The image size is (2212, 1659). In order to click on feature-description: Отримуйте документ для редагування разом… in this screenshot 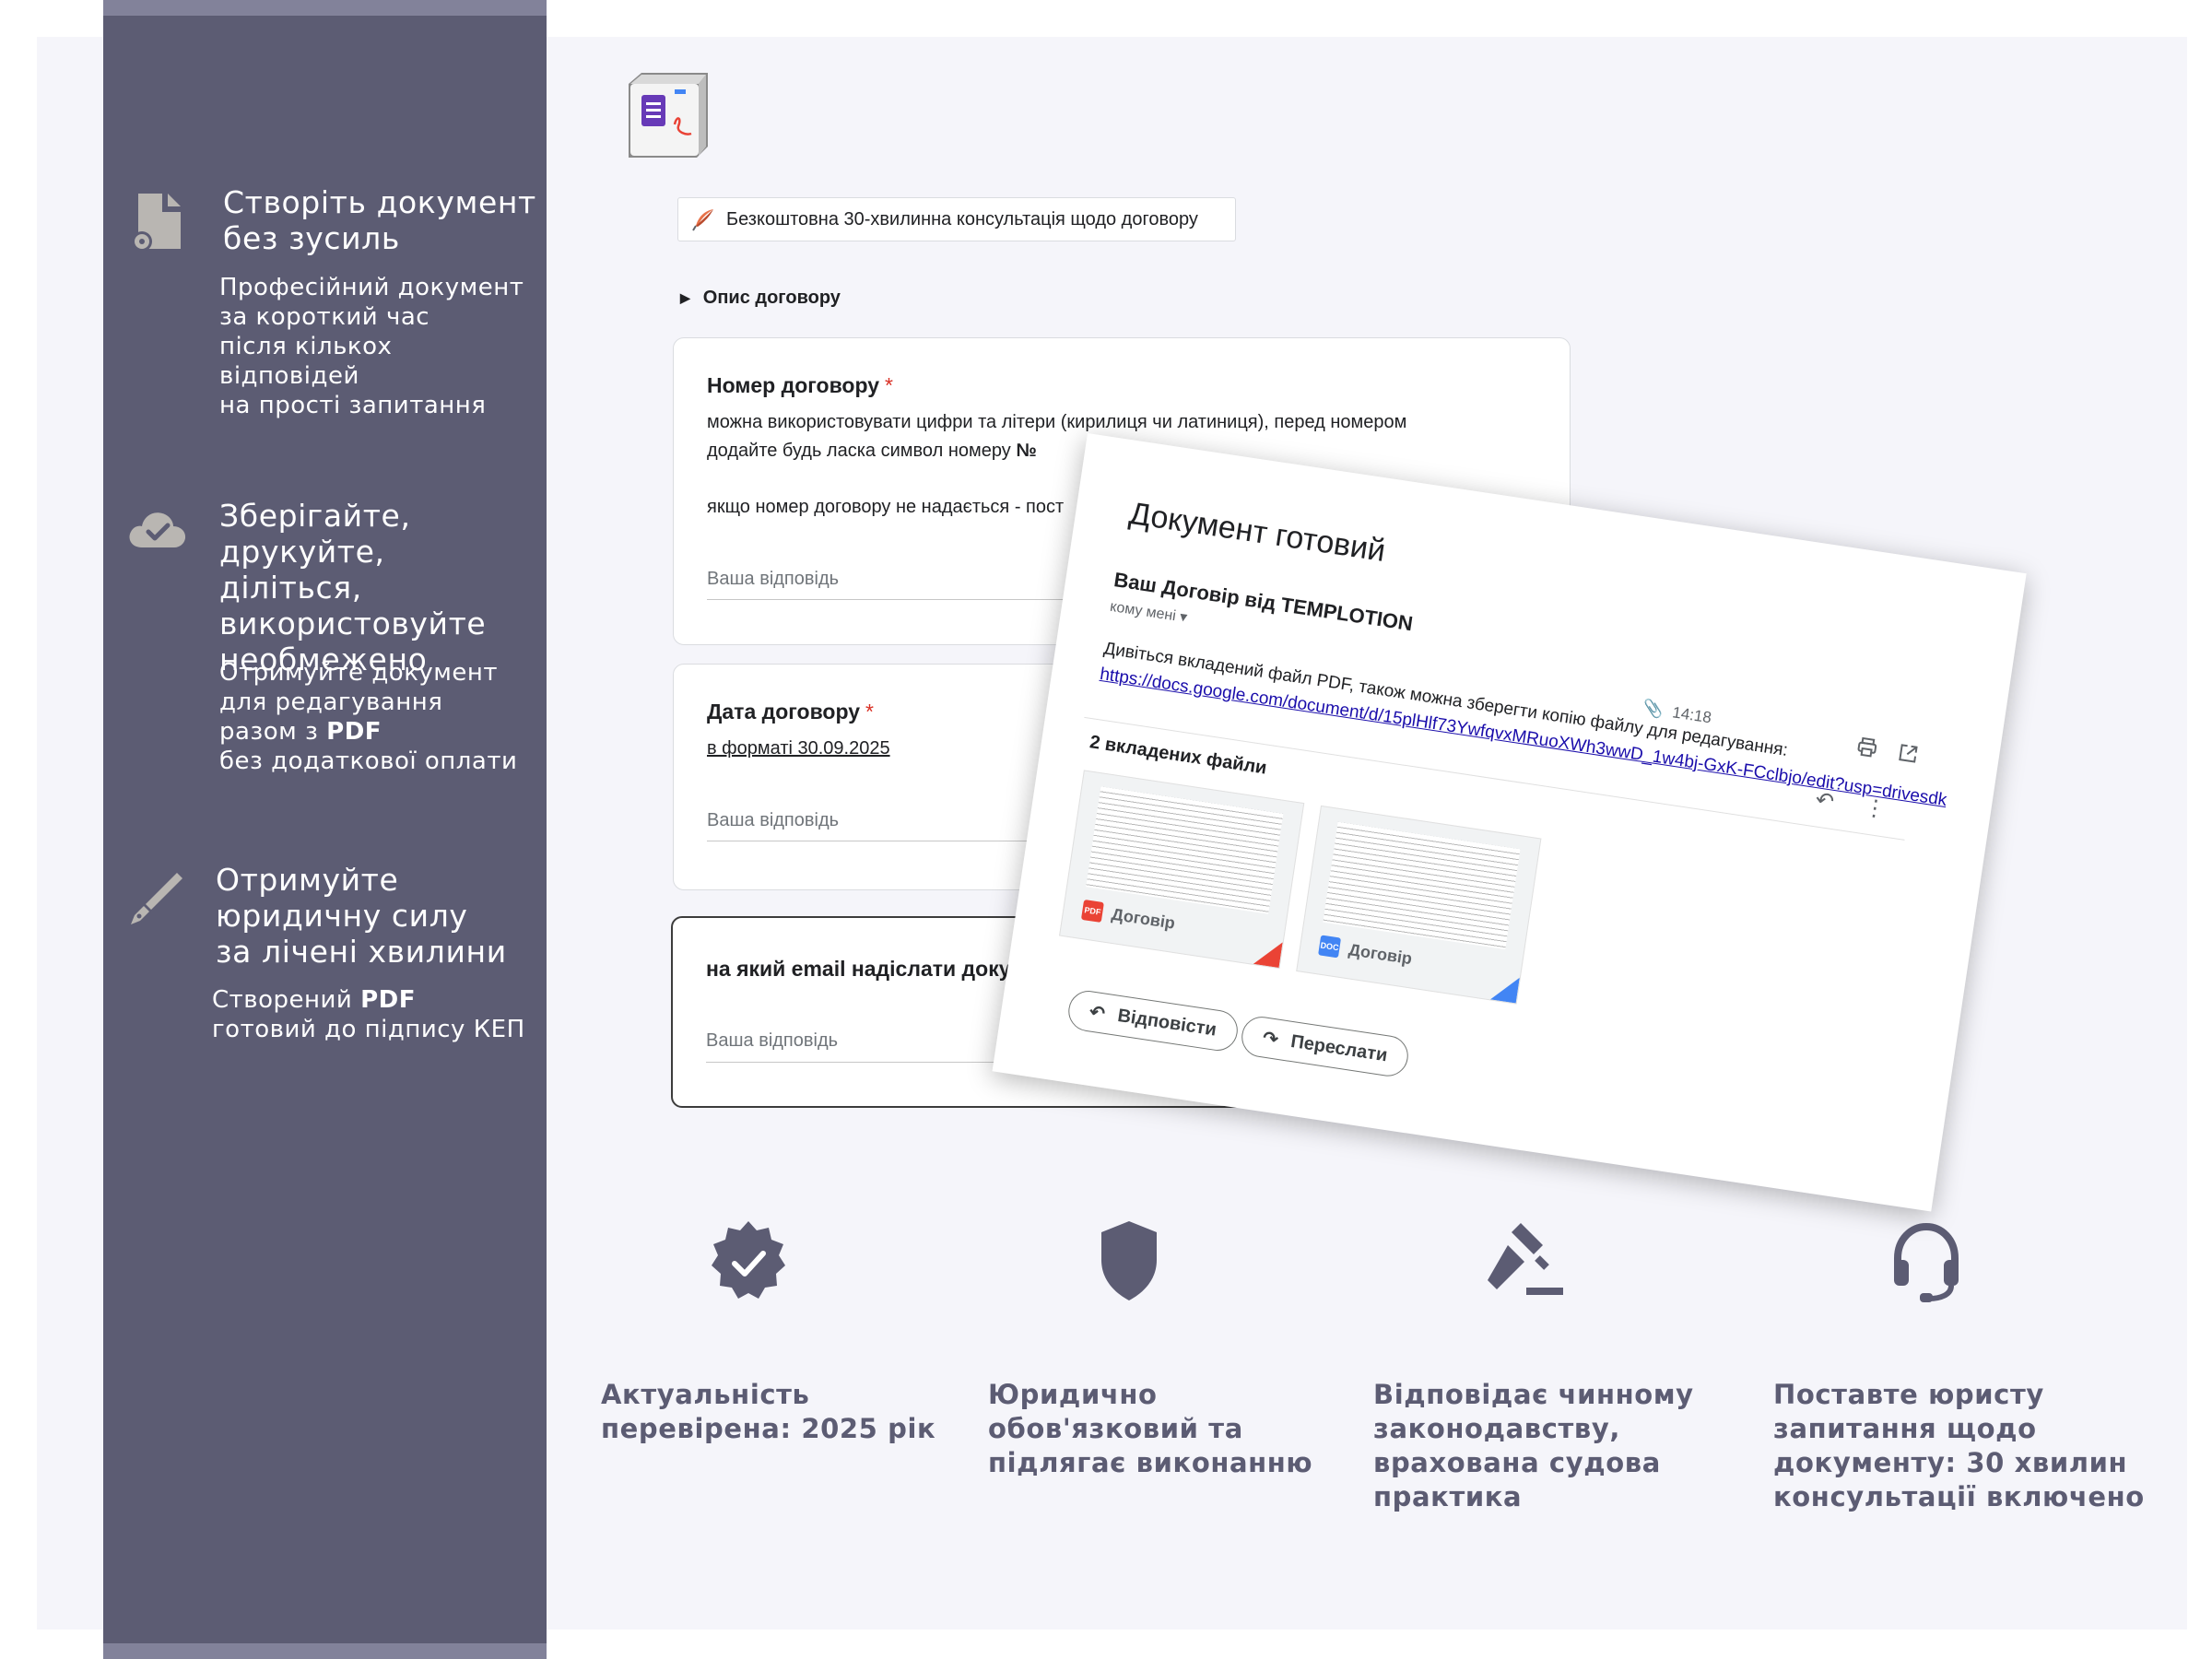, I will do `click(368, 717)`.